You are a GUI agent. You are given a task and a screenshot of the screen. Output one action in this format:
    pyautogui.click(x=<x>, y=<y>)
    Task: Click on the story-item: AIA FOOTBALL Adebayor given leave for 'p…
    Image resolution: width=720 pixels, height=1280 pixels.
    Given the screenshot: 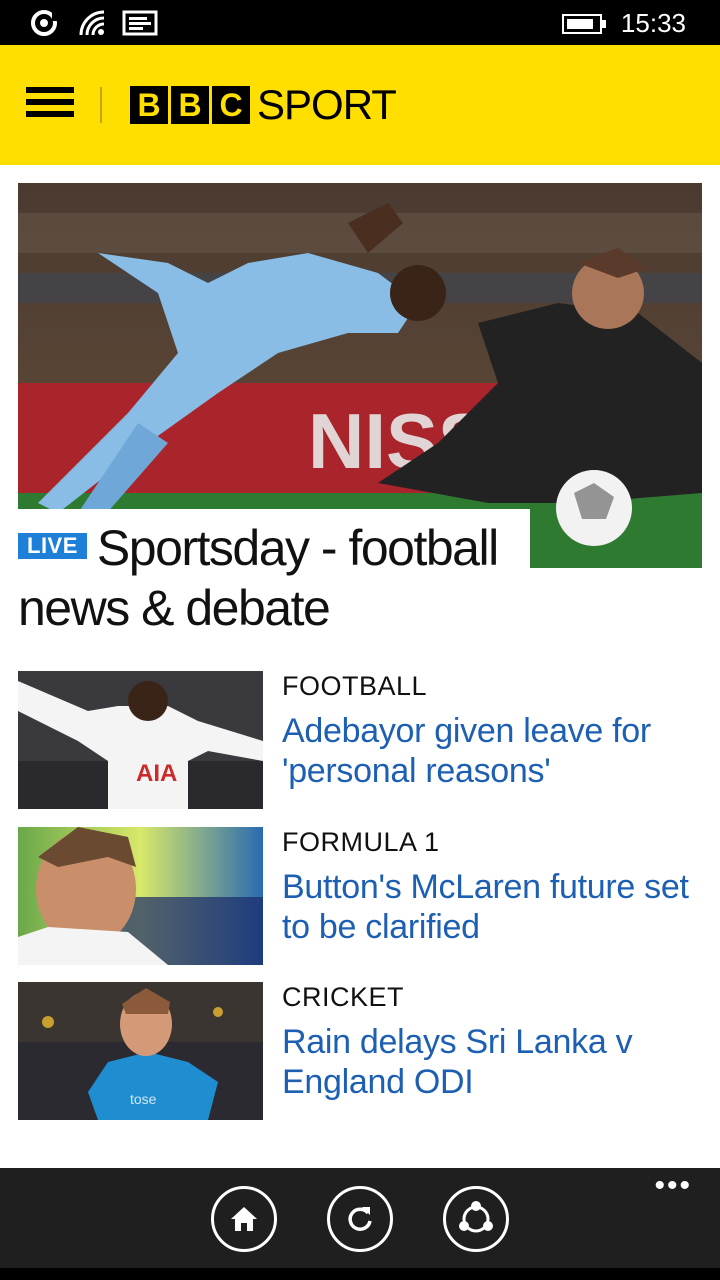 What is the action you would take?
    pyautogui.click(x=363, y=740)
    